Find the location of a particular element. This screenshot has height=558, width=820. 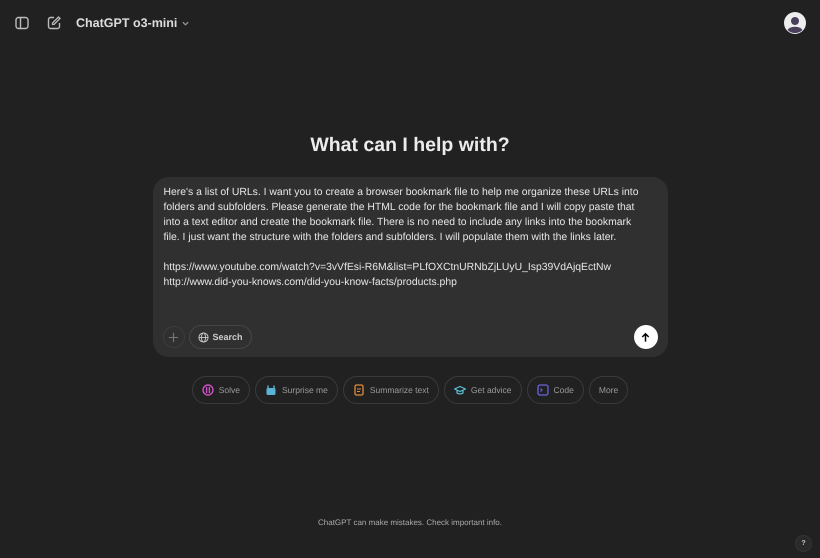

suggestion-chip: Summarize text is located at coordinates (390, 390).